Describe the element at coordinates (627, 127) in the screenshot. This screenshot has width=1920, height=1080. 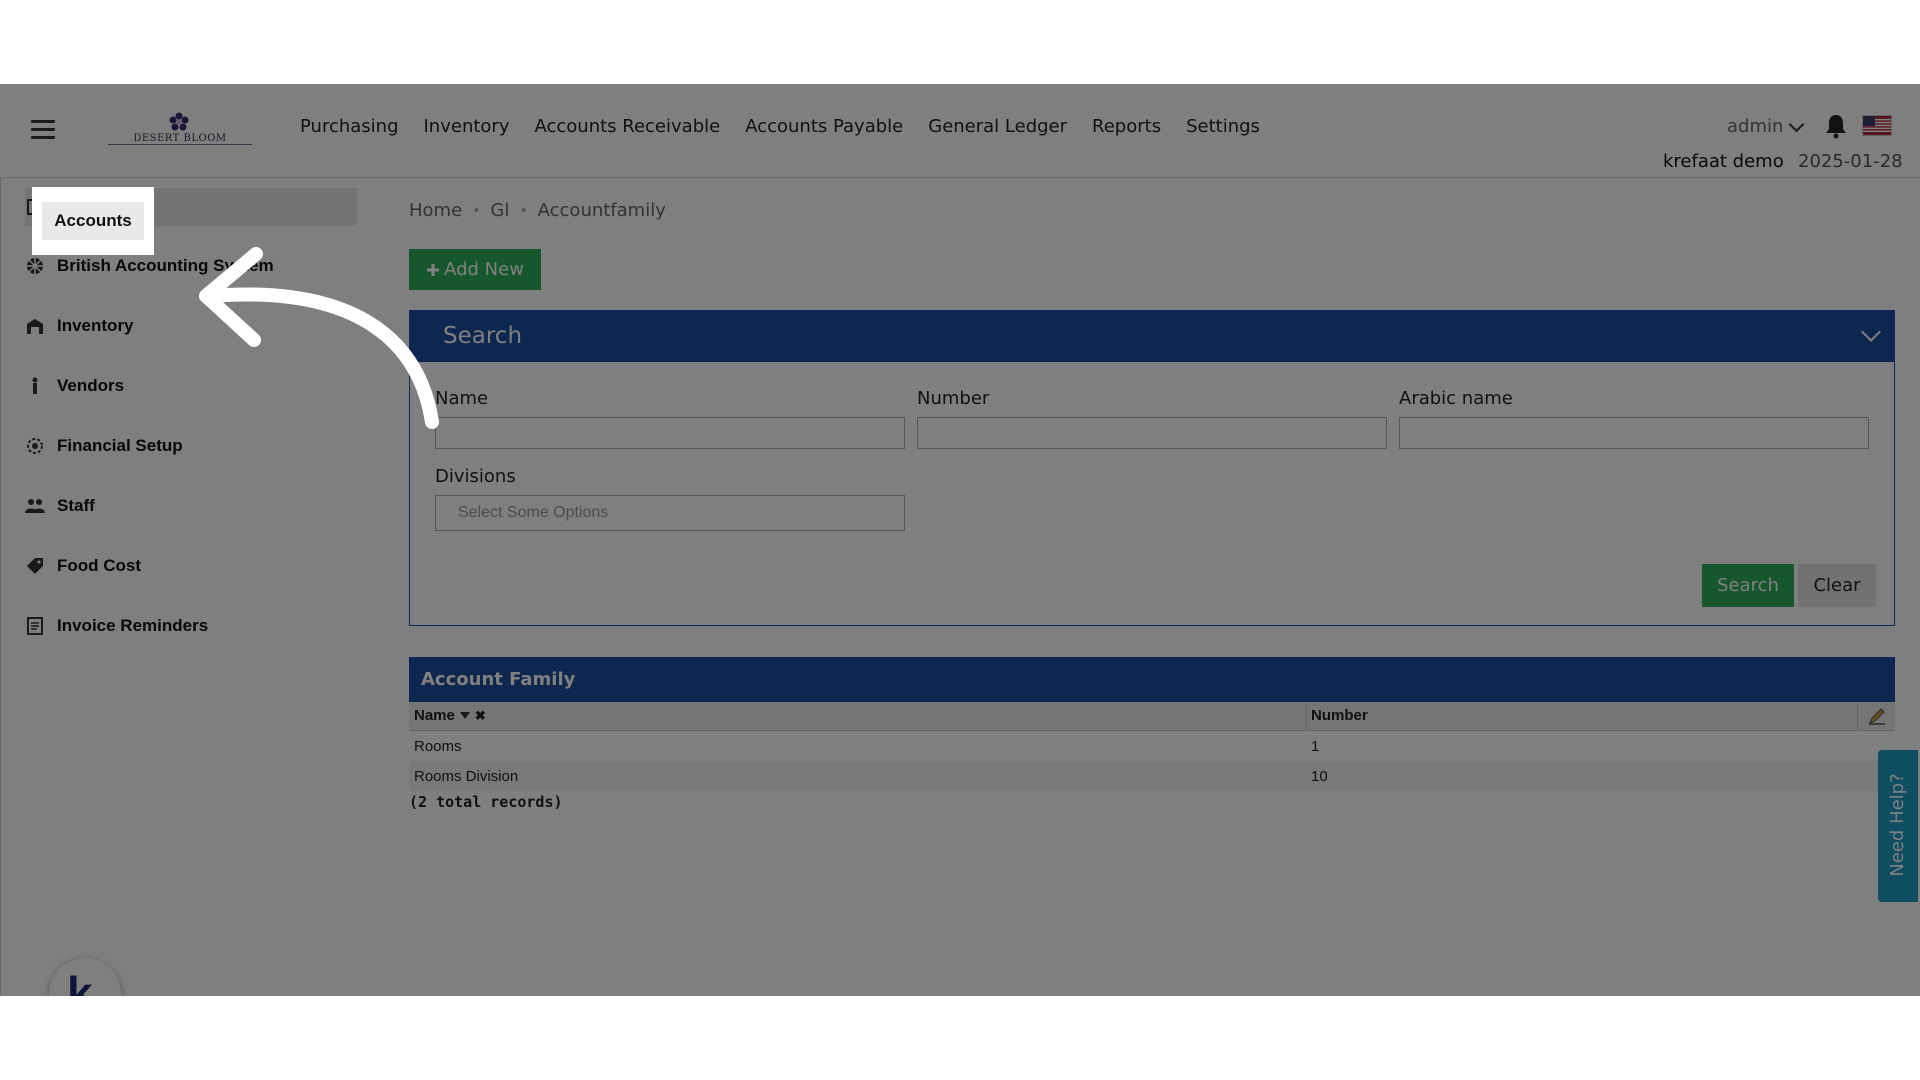
I see `nav-accounts-receivable: Accounts Receivable` at that location.